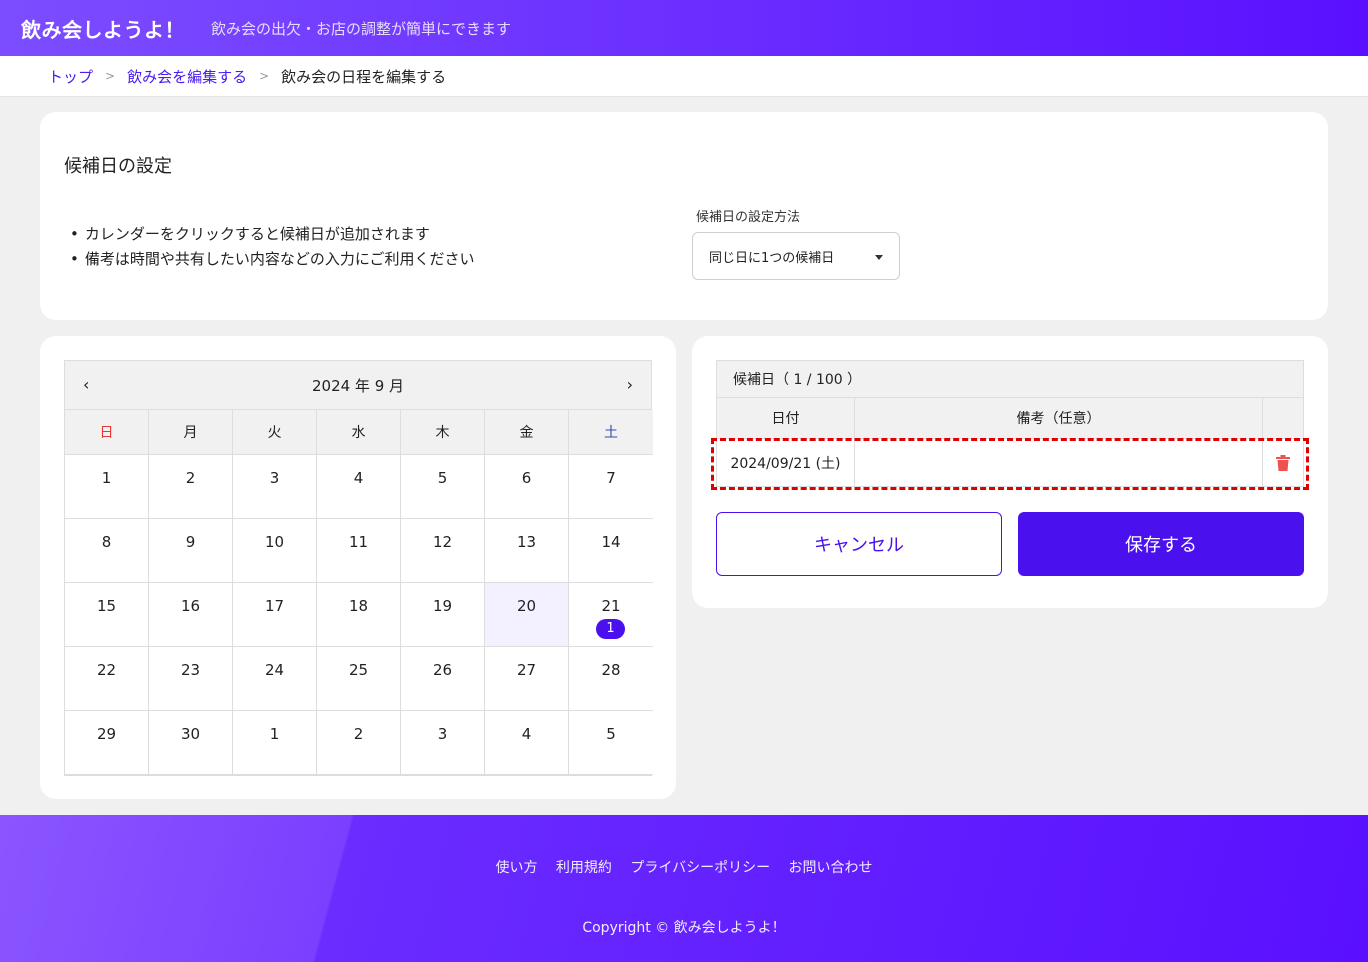  Describe the element at coordinates (272, 234) in the screenshot. I see `settings-note: カレンダーをクリックすると候補日が追加されます` at that location.